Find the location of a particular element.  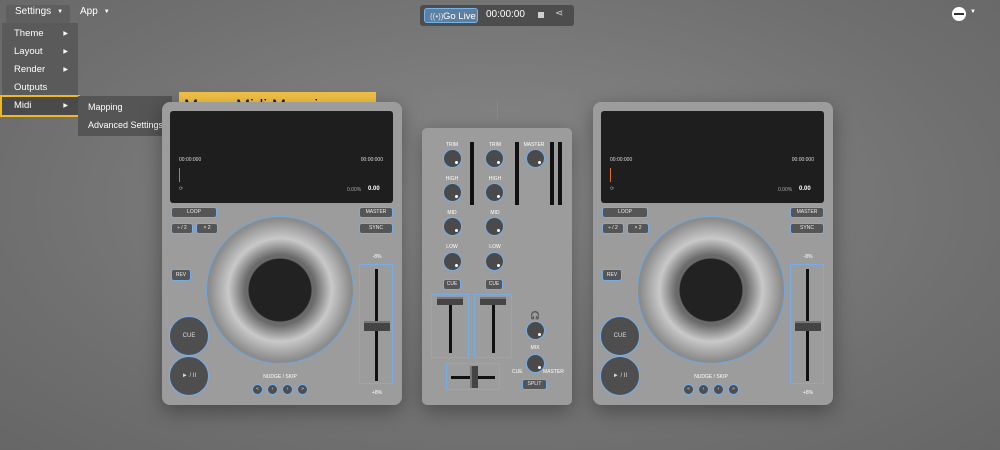

broadcast-bar: ((•)) Go Live 00:00:00 ⋖ is located at coordinates (497, 15).